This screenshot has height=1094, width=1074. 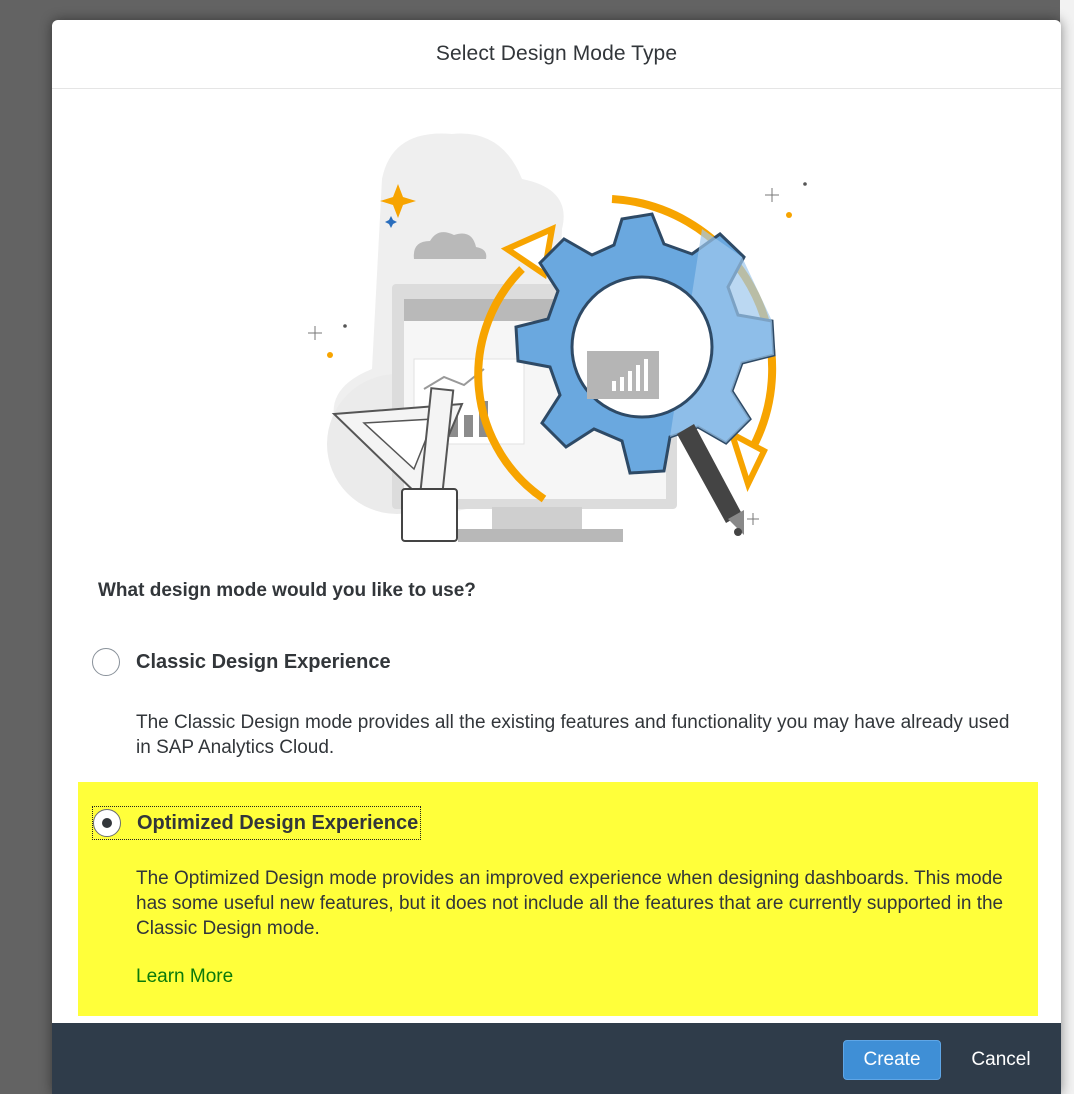 I want to click on create-button: Create, so click(x=892, y=1060).